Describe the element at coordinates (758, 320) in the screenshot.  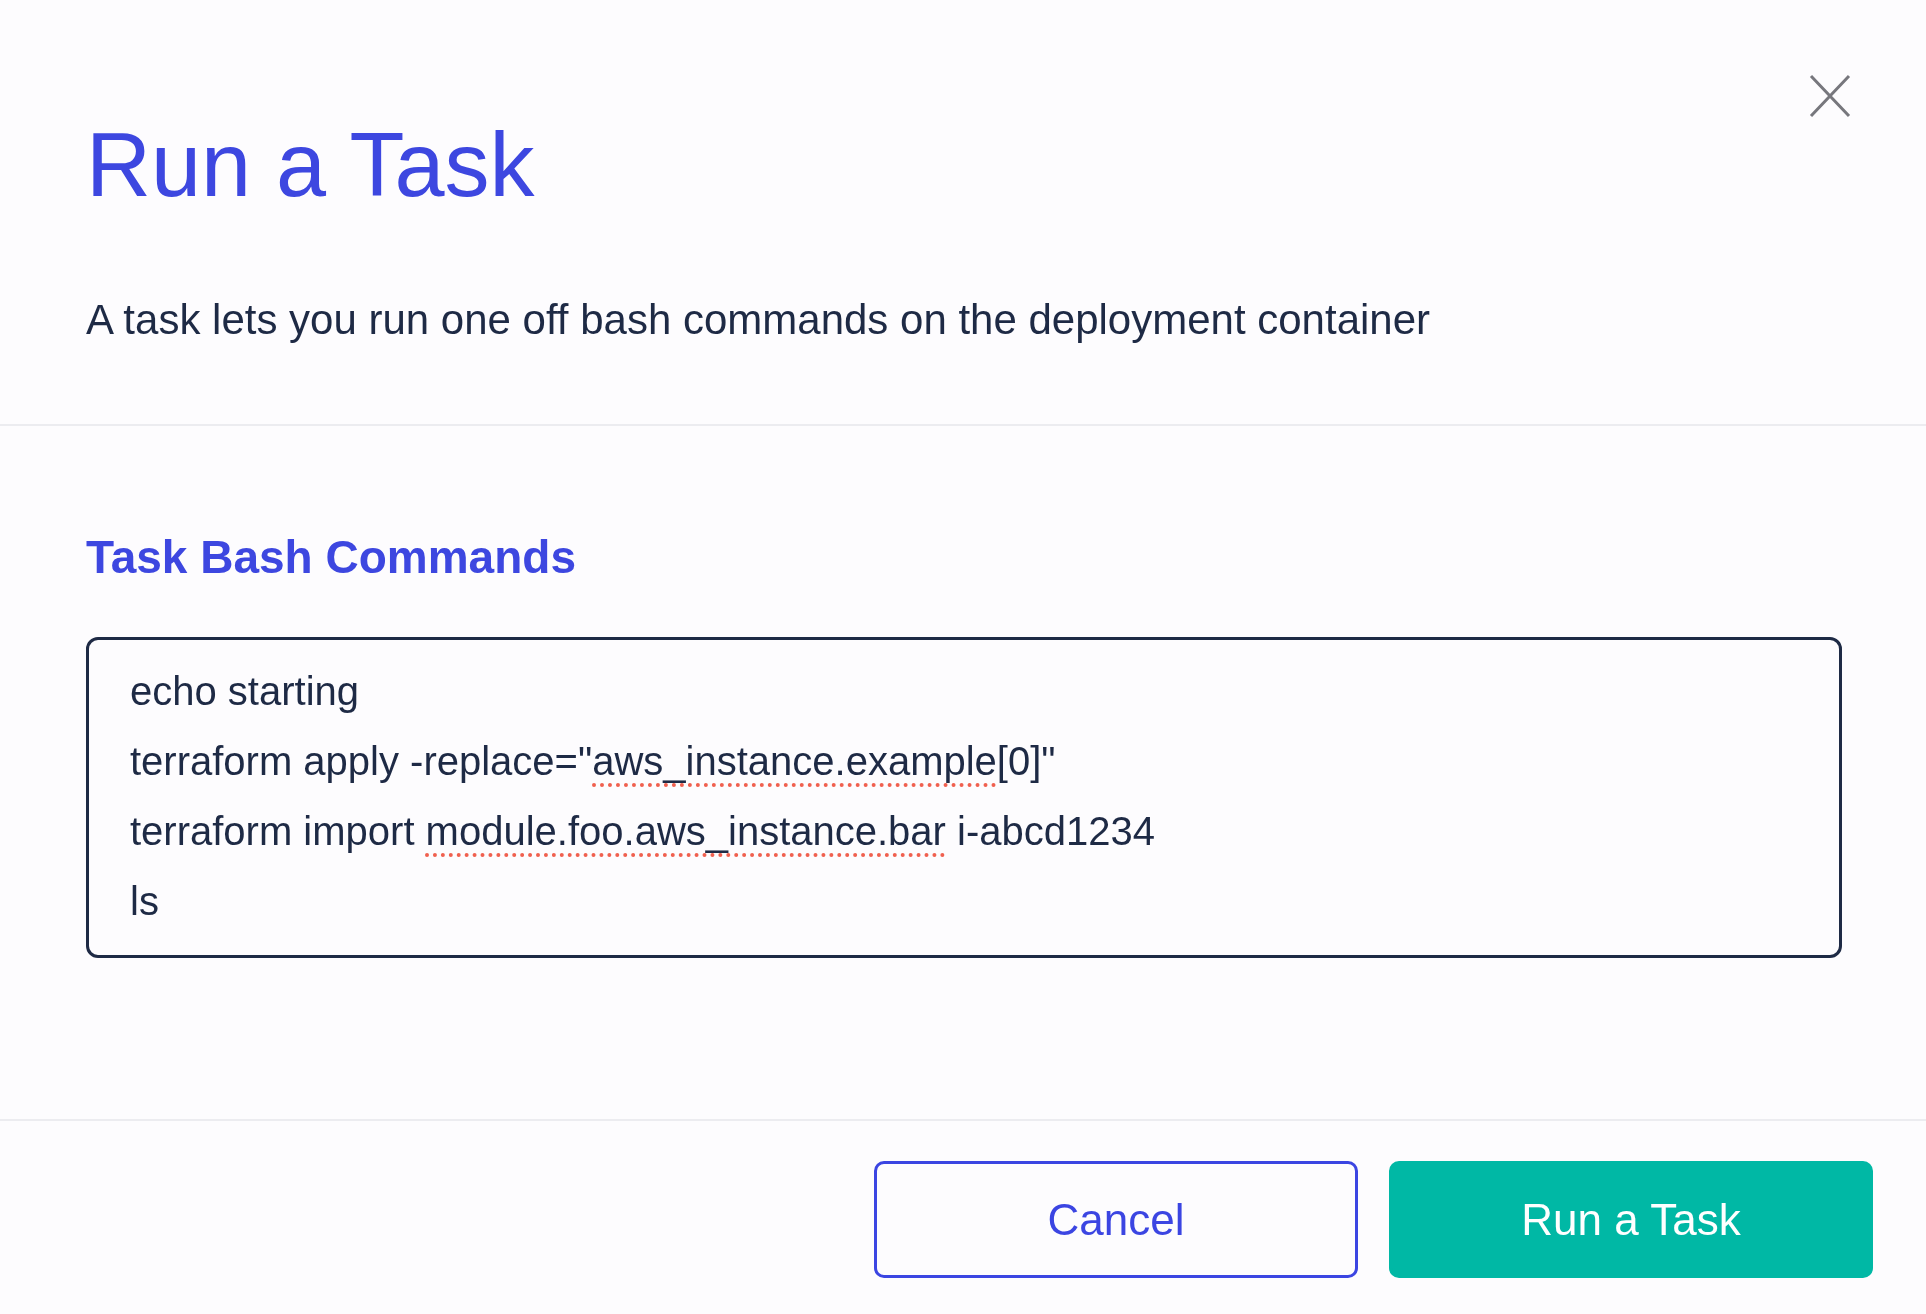
I see `dialog-description: A task lets you run one off bash commands on the deployment container` at that location.